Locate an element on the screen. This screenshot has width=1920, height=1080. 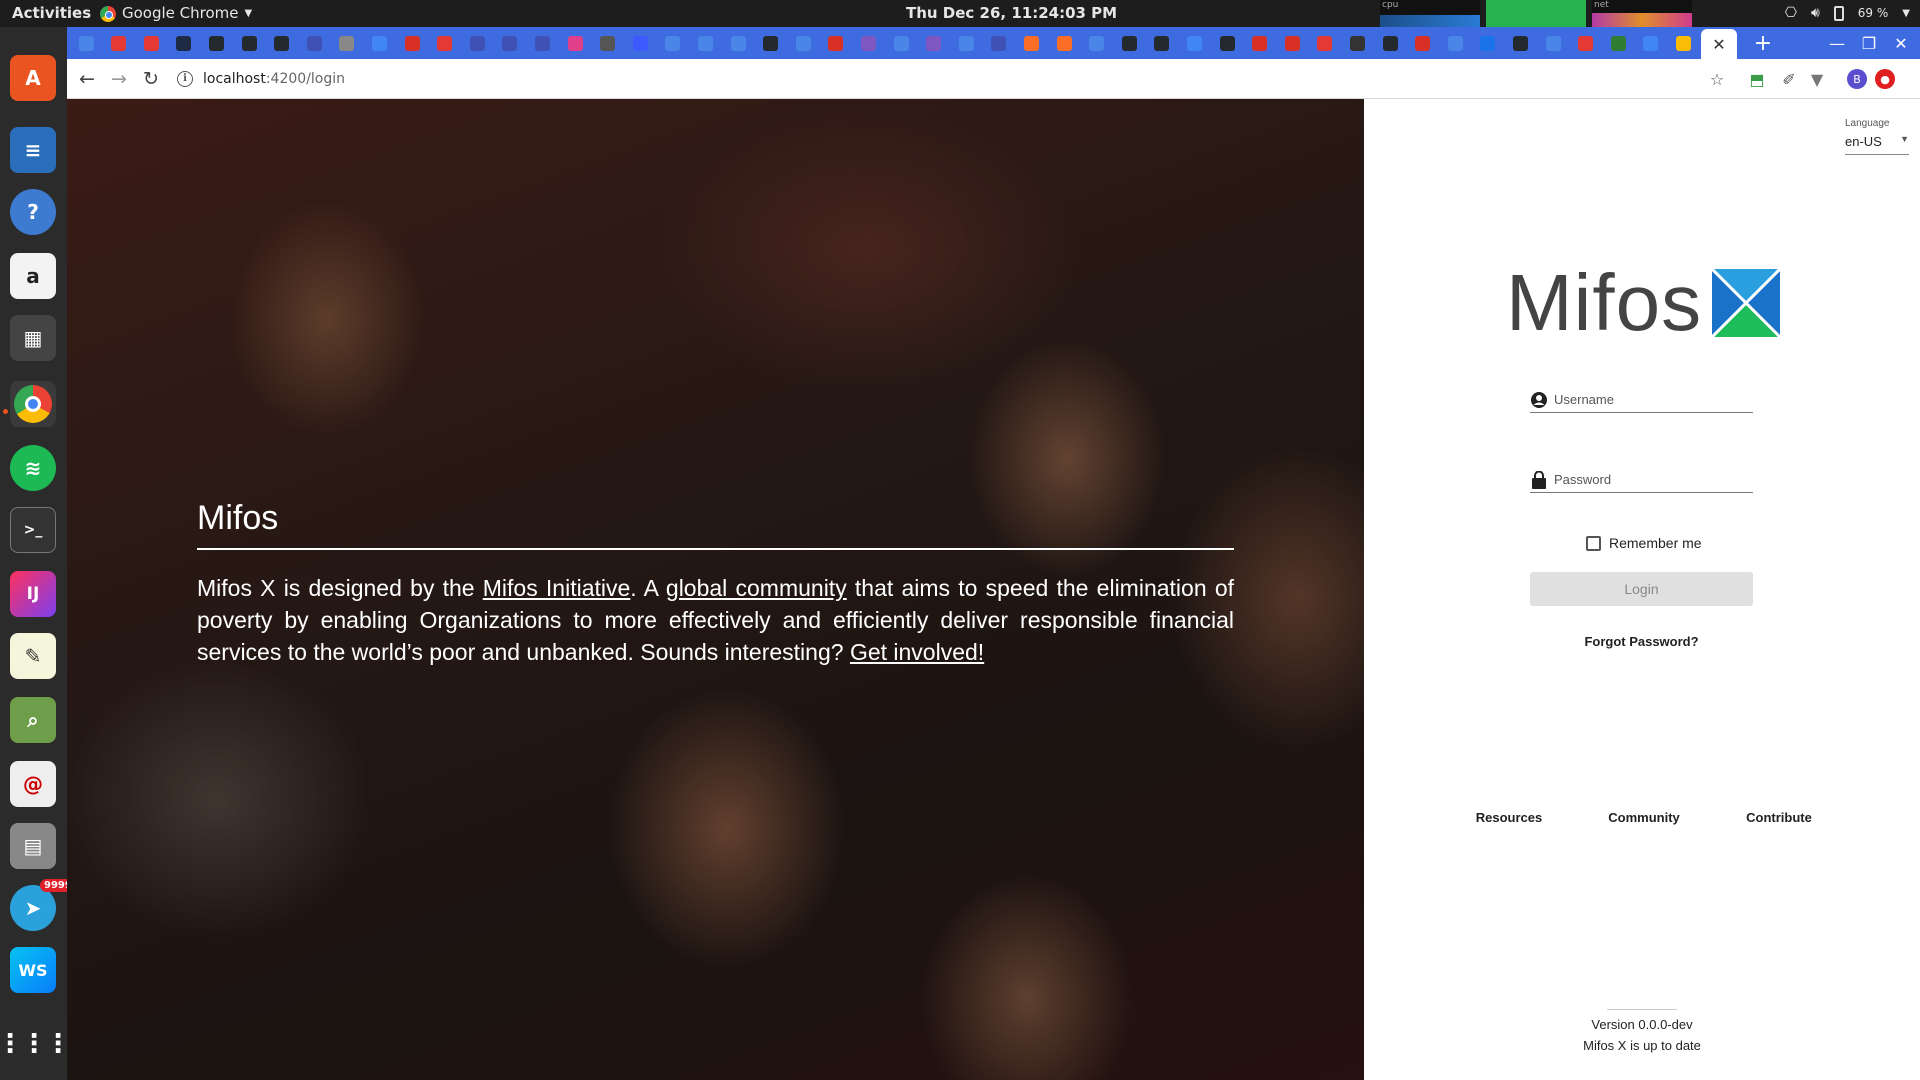
language-value-row: en-US ▼ is located at coordinates (1877, 144).